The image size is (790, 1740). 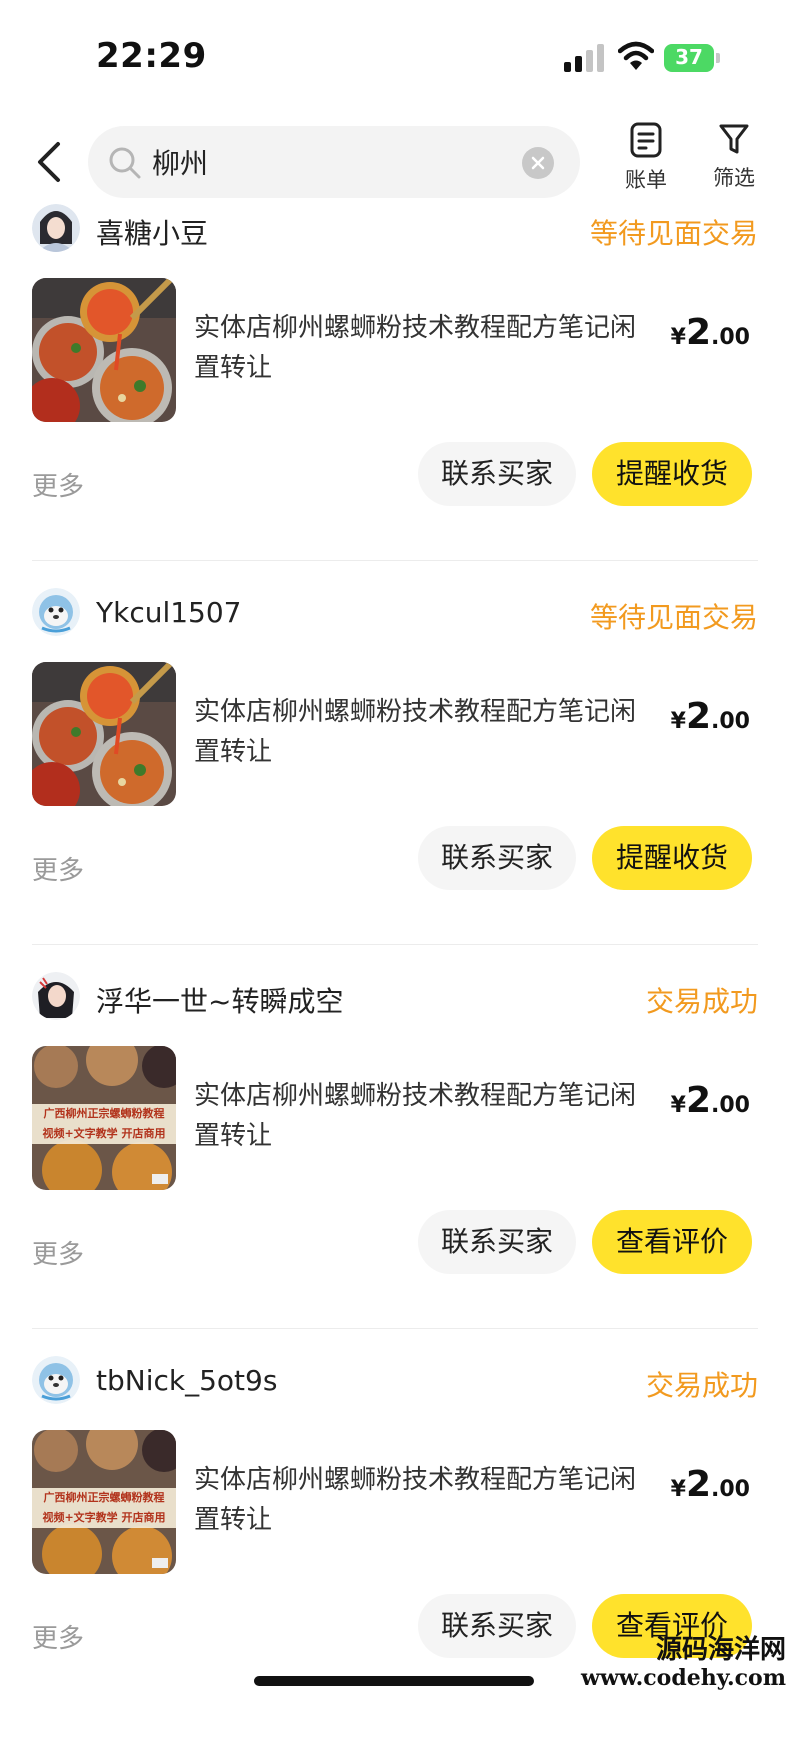 I want to click on close-icon, so click(x=538, y=163).